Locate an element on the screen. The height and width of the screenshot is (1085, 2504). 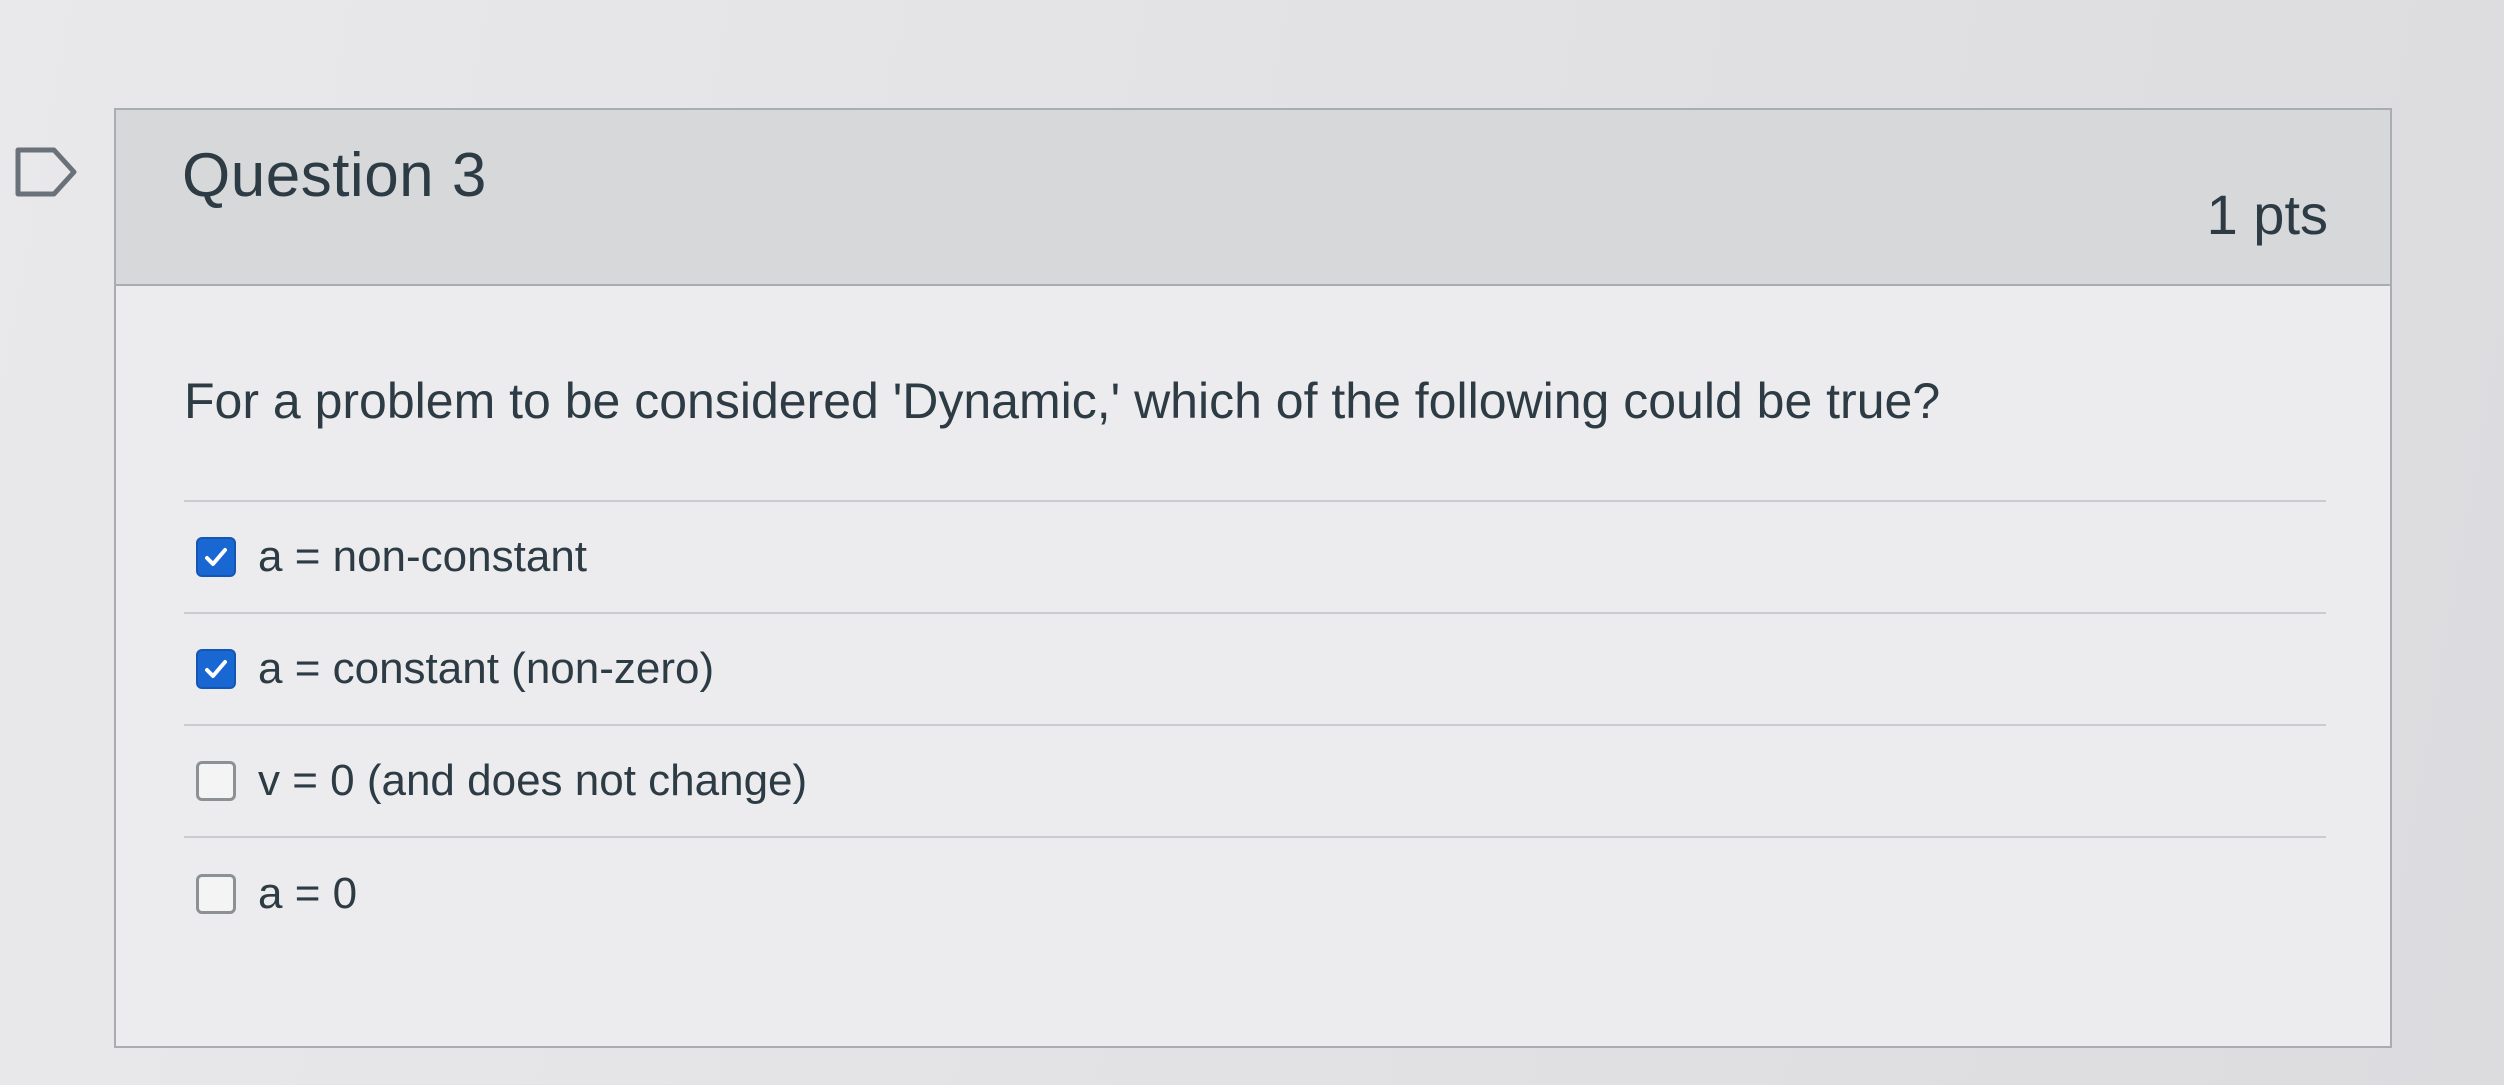
answer-option-1: a = non-constant is located at coordinates (1255, 558).